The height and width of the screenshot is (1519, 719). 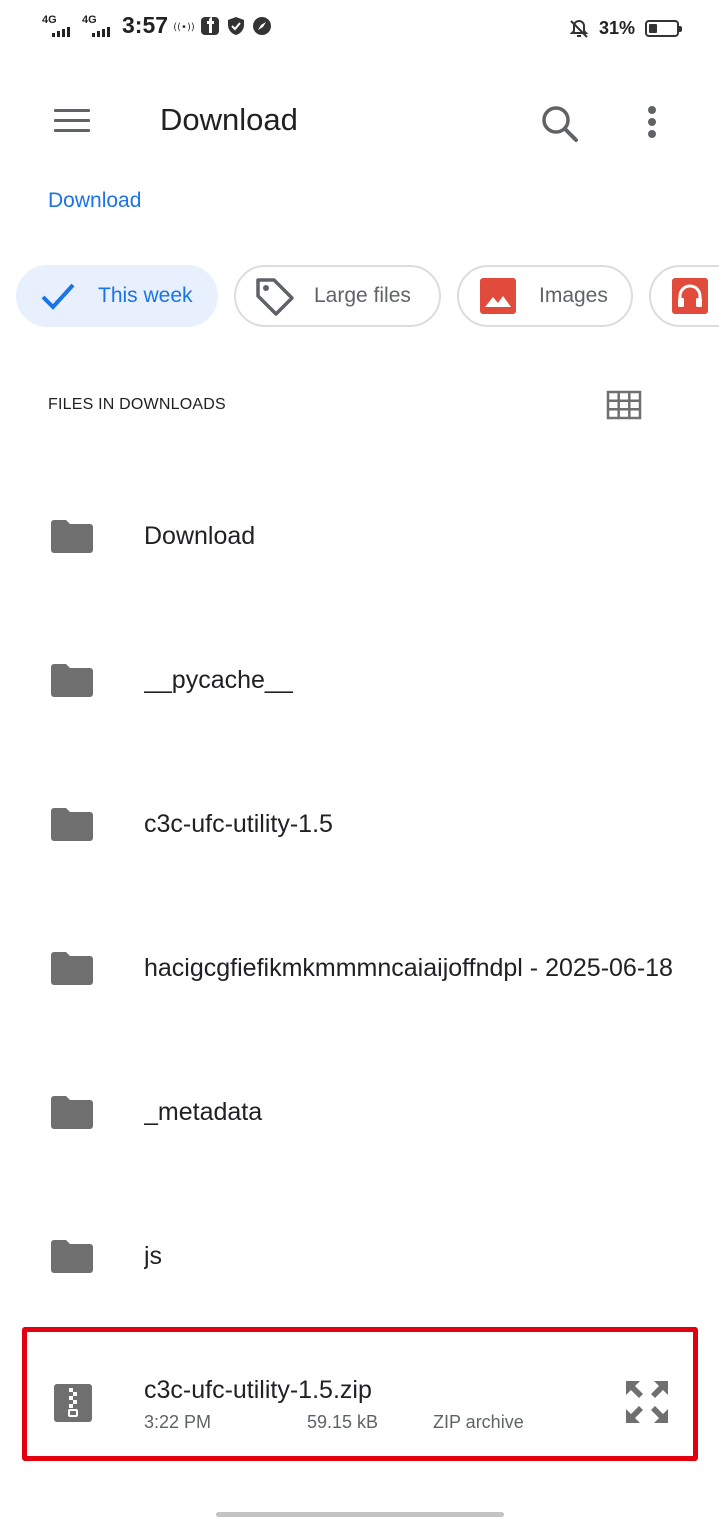 I want to click on more-options-button, so click(x=652, y=124).